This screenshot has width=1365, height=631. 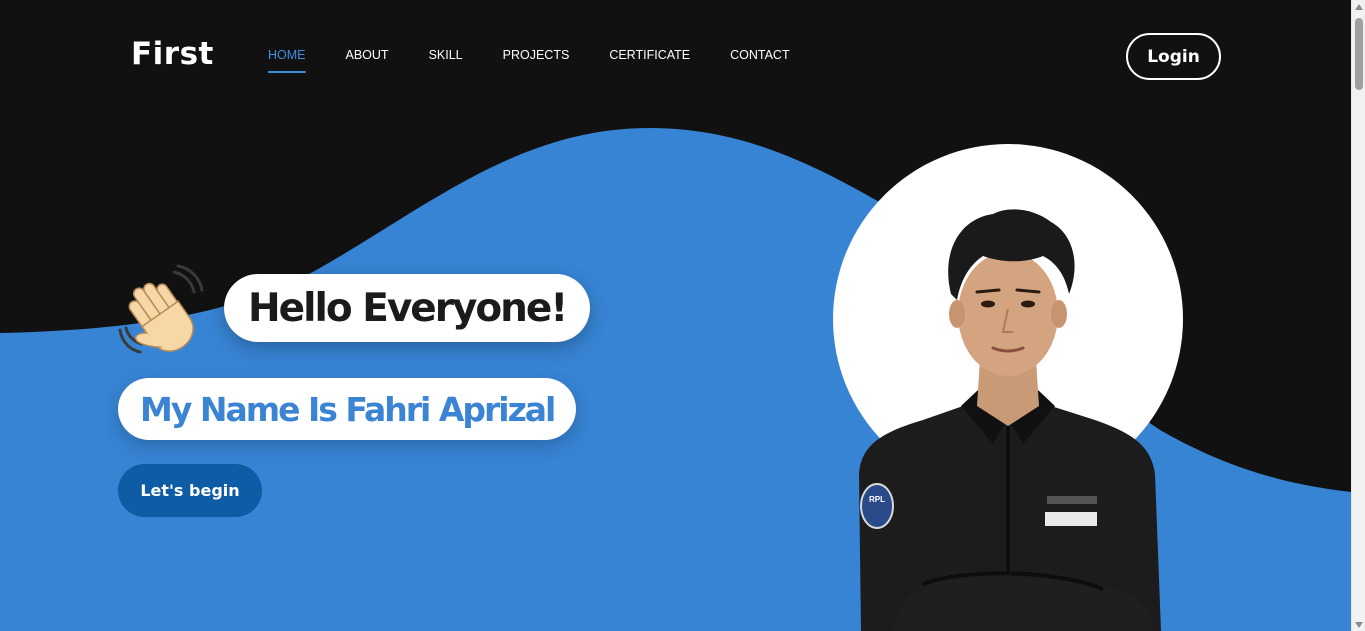 I want to click on lets-begin-button: Let's begin, so click(x=190, y=490).